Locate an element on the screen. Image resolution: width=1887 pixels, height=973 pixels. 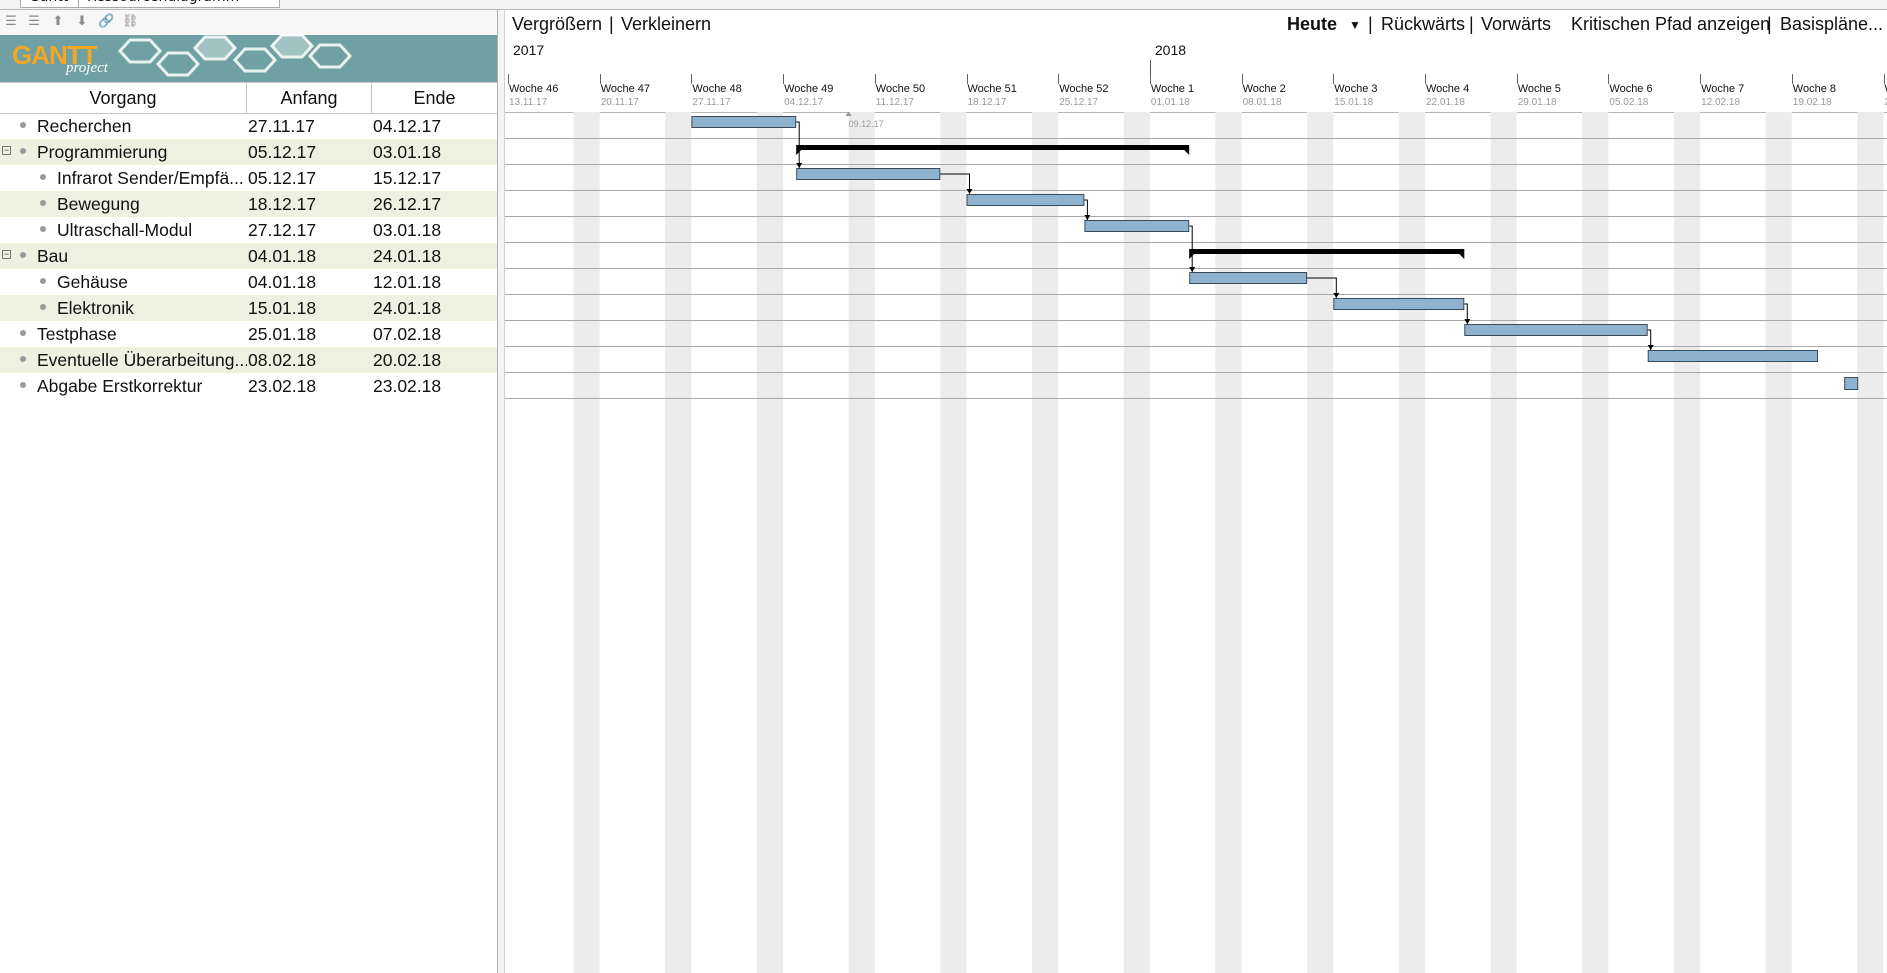
table-row: Ultraschall-Modul 27.12.17 03.01.18 is located at coordinates (248, 230).